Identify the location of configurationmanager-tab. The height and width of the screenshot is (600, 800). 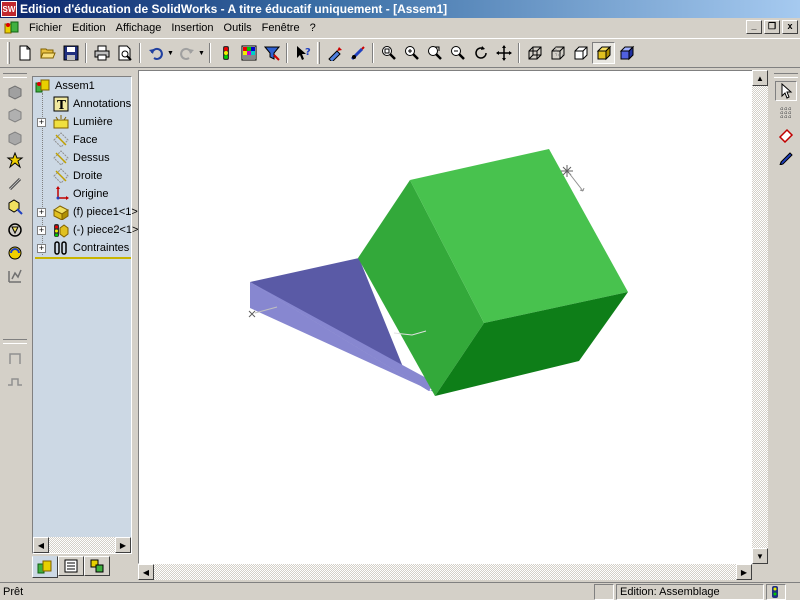
(97, 566).